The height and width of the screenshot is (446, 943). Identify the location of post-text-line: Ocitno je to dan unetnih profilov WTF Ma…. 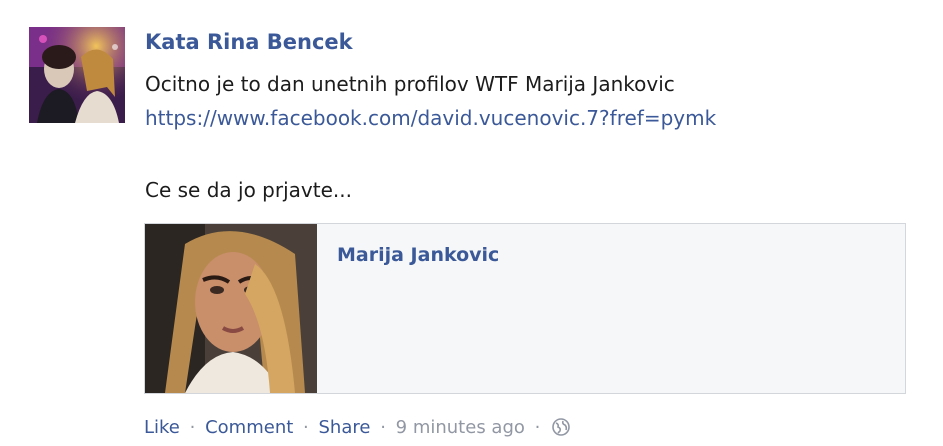
(410, 84).